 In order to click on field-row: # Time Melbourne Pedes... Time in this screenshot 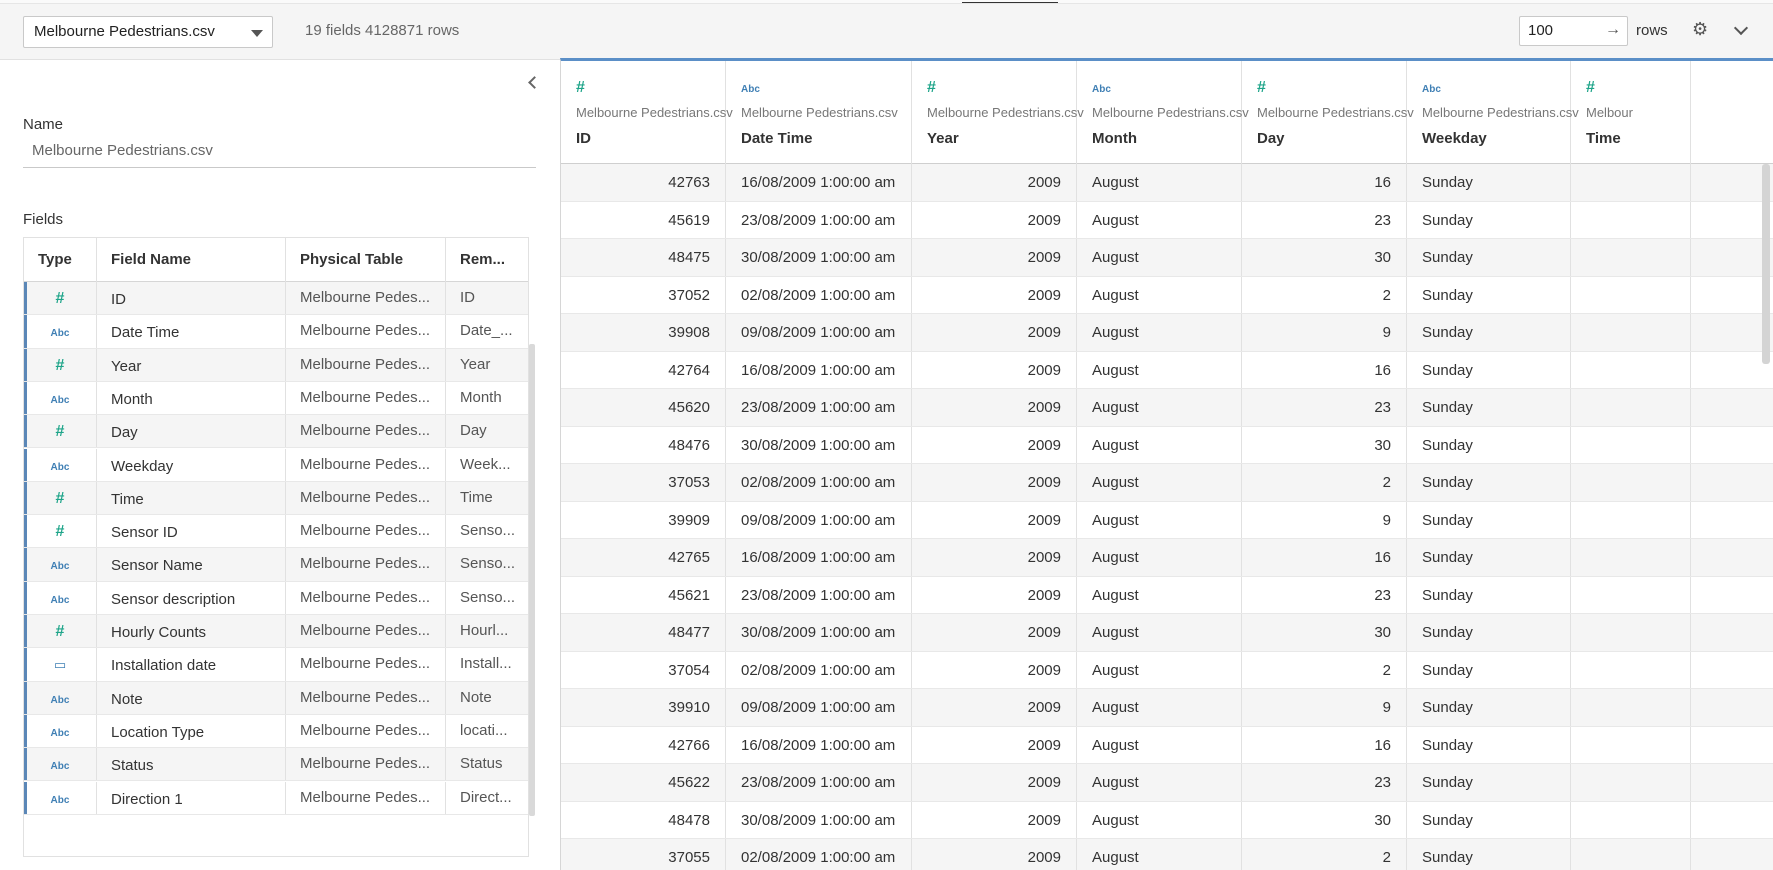, I will do `click(276, 498)`.